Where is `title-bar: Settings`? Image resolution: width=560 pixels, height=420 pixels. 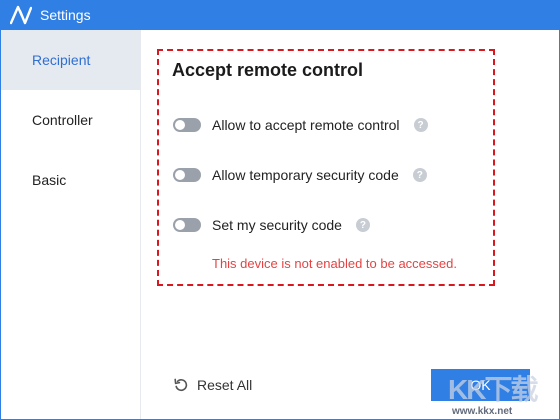
title-bar: Settings is located at coordinates (280, 15).